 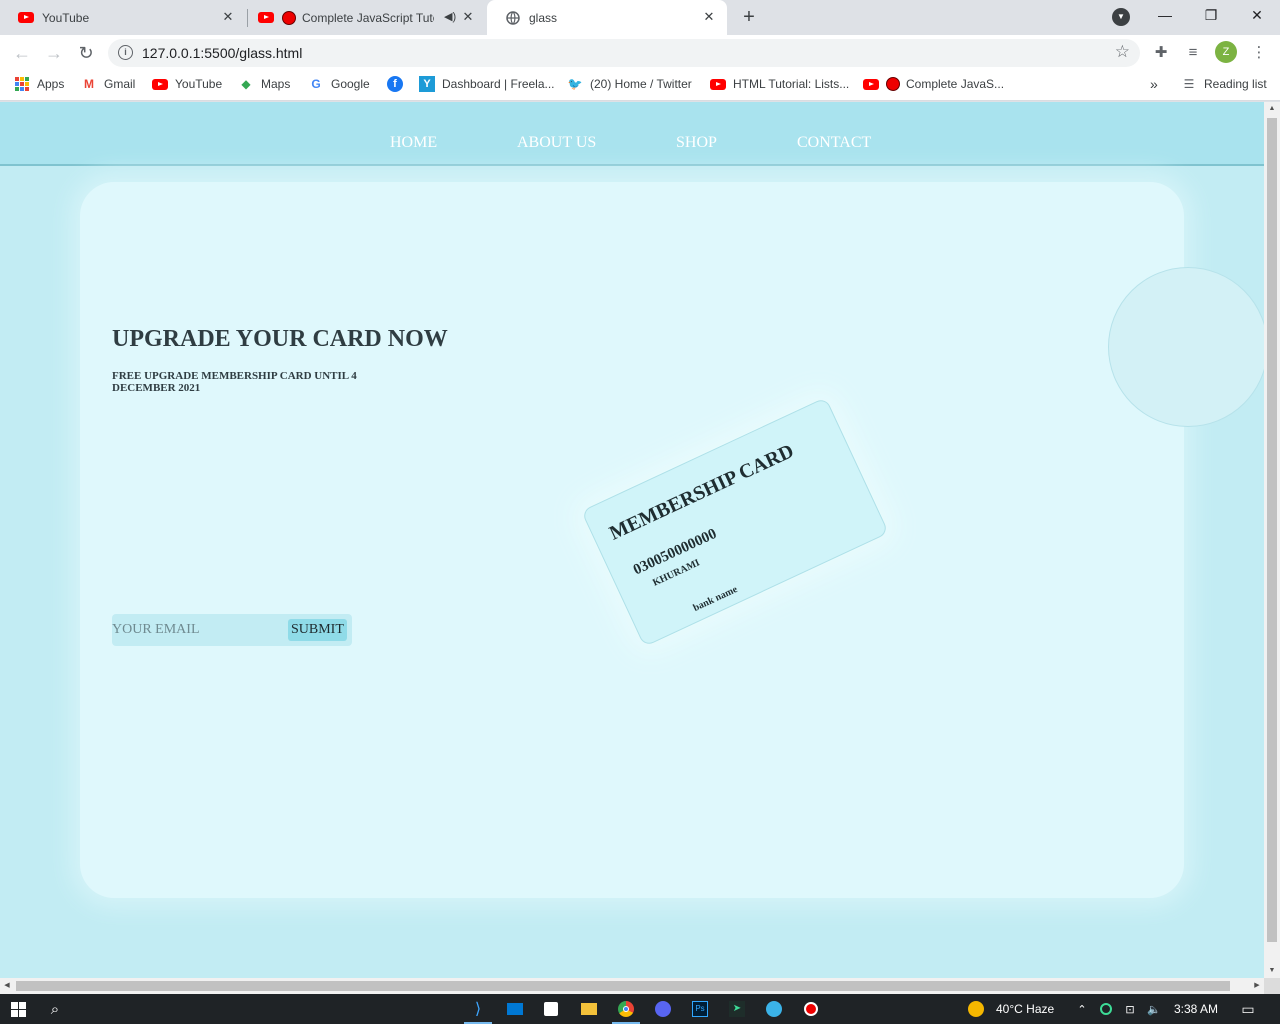 What do you see at coordinates (264, 84) in the screenshot?
I see `bookmark-maps: ◆ Maps` at bounding box center [264, 84].